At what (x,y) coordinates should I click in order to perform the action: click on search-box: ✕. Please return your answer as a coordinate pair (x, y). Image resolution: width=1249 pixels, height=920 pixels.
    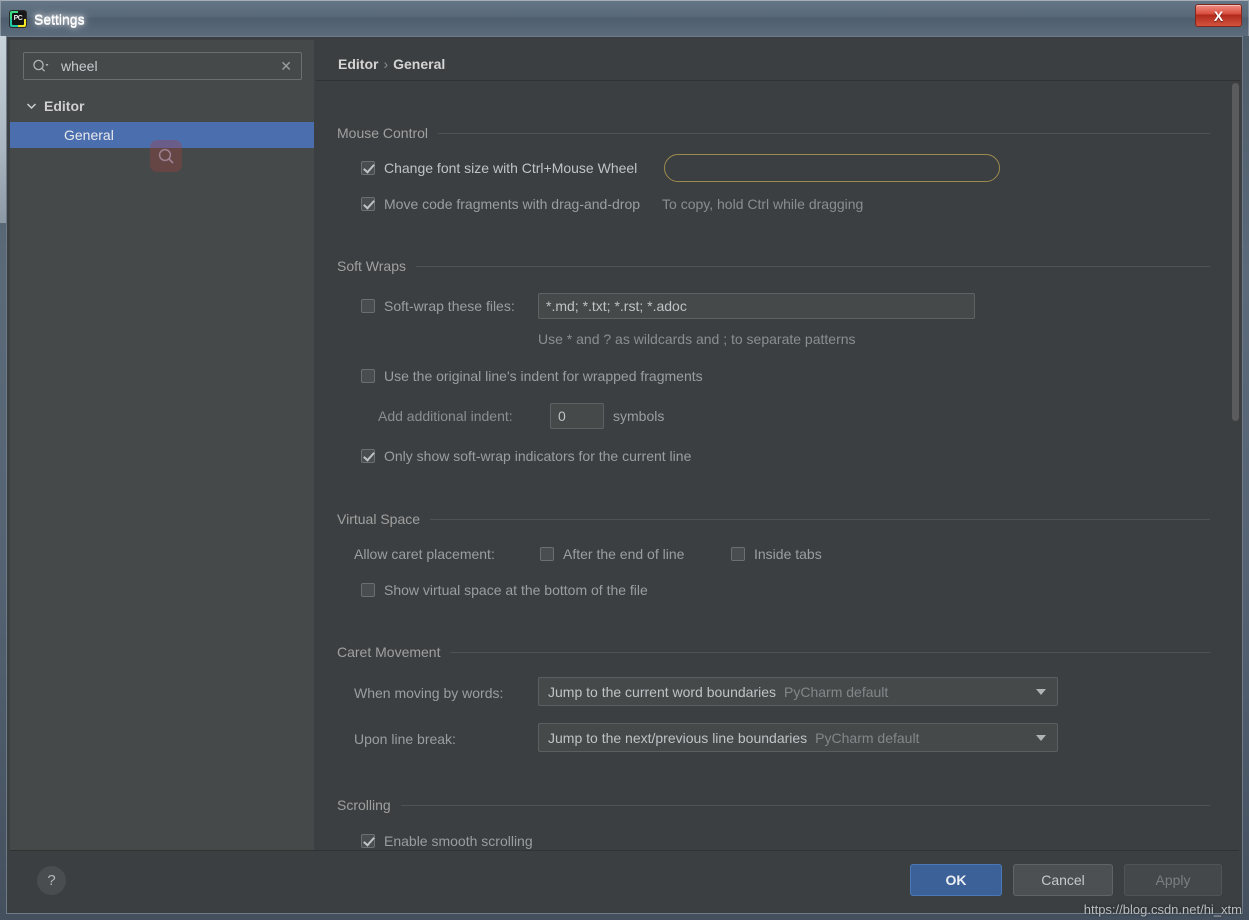
    Looking at the image, I should click on (162, 66).